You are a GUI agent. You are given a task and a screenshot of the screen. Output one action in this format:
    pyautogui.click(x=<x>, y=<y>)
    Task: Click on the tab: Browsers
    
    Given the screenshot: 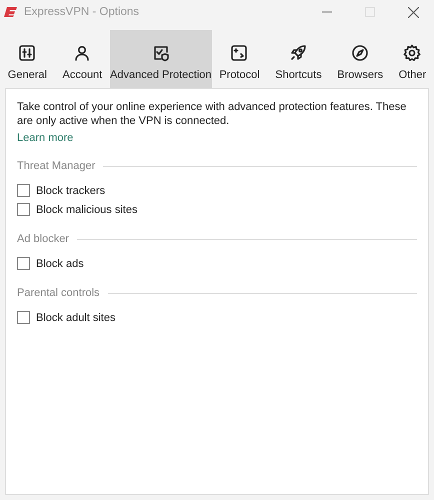 What is the action you would take?
    pyautogui.click(x=360, y=59)
    